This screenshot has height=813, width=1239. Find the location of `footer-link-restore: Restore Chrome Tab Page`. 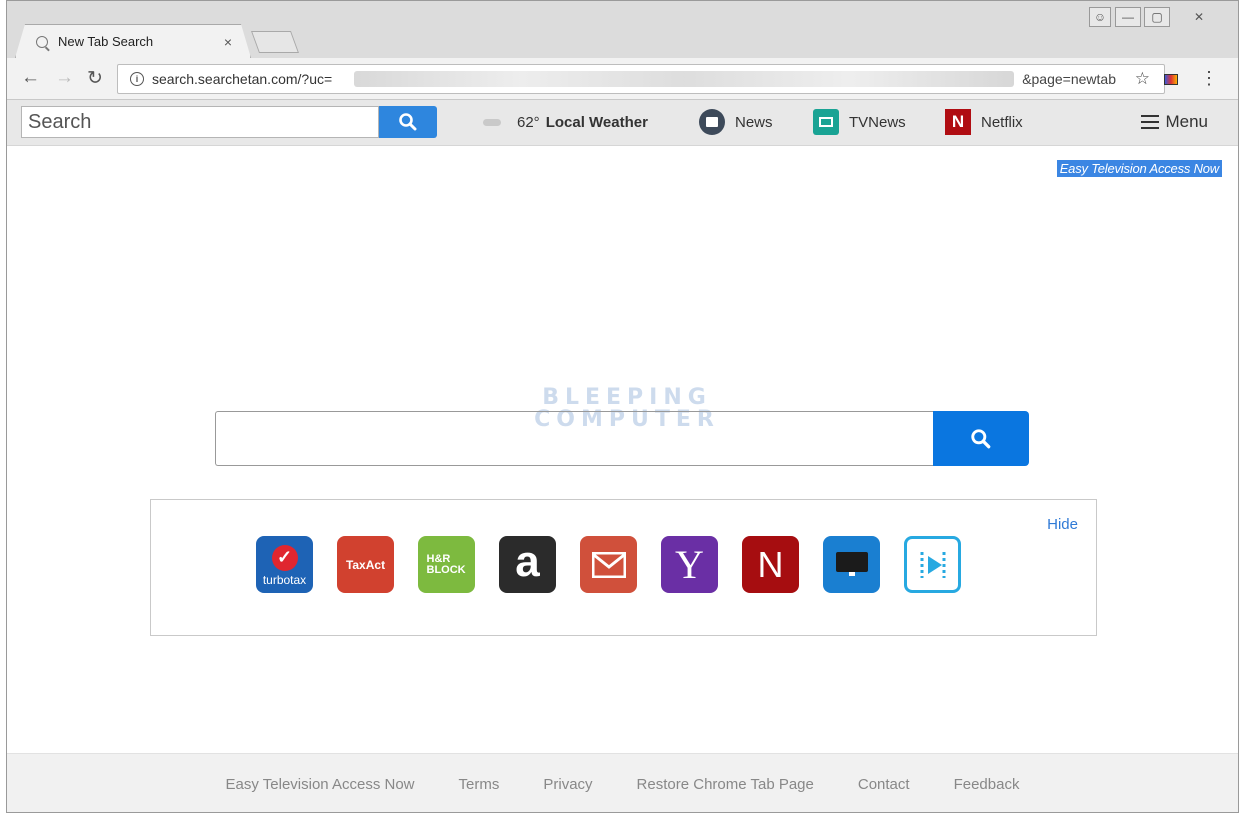

footer-link-restore: Restore Chrome Tab Page is located at coordinates (725, 784).